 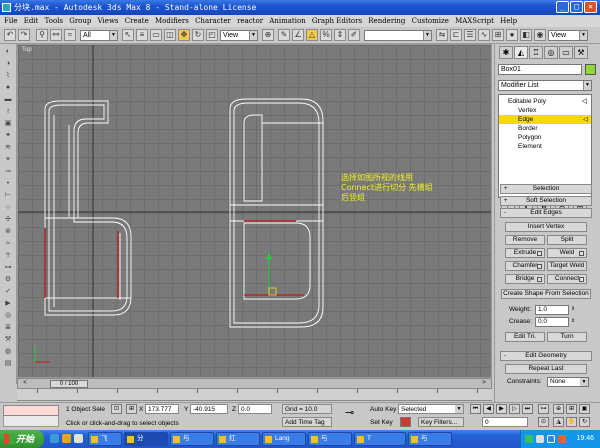 I want to click on next-frame-icon: ▷, so click(x=514, y=409).